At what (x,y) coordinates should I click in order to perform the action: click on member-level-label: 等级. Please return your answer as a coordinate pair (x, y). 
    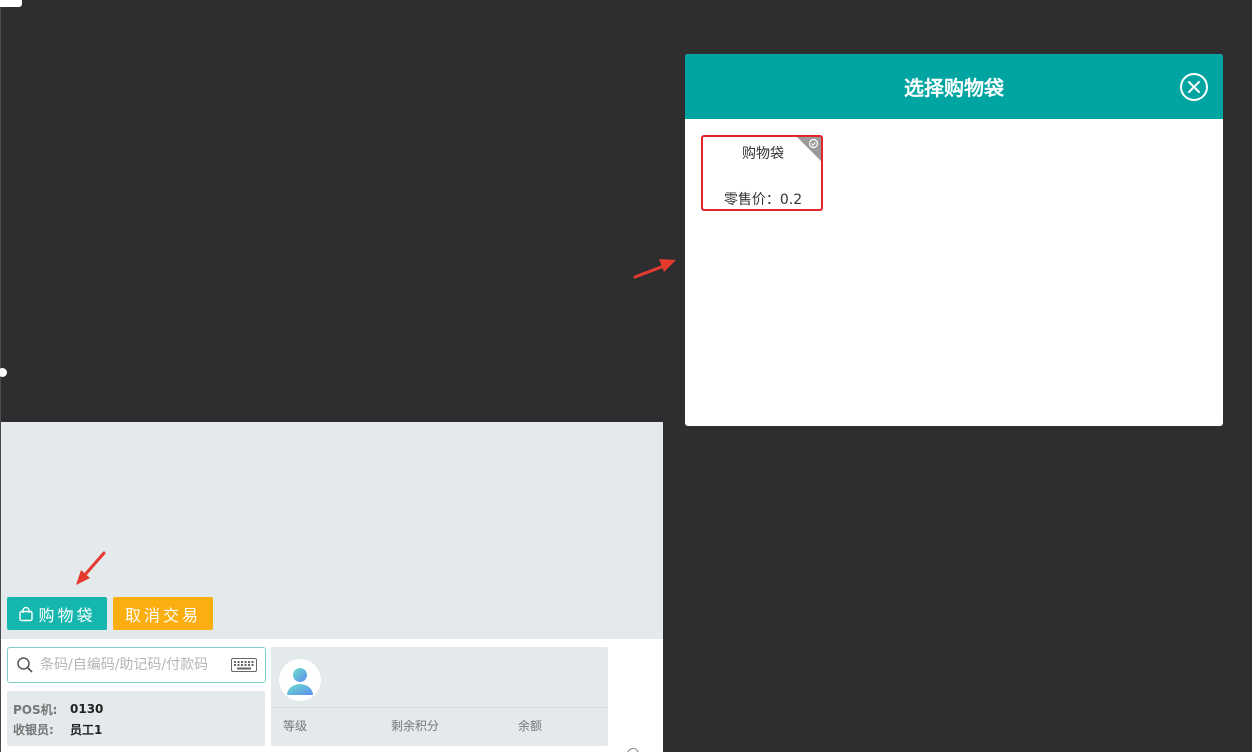
    Looking at the image, I should click on (295, 726).